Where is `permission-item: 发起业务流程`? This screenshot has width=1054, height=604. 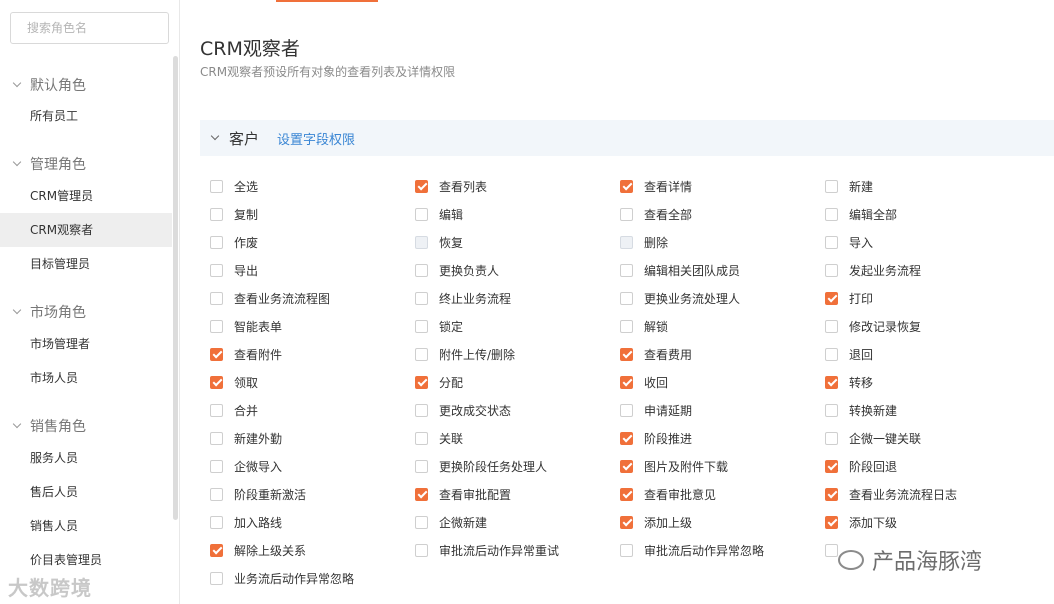 permission-item: 发起业务流程 is located at coordinates (873, 270).